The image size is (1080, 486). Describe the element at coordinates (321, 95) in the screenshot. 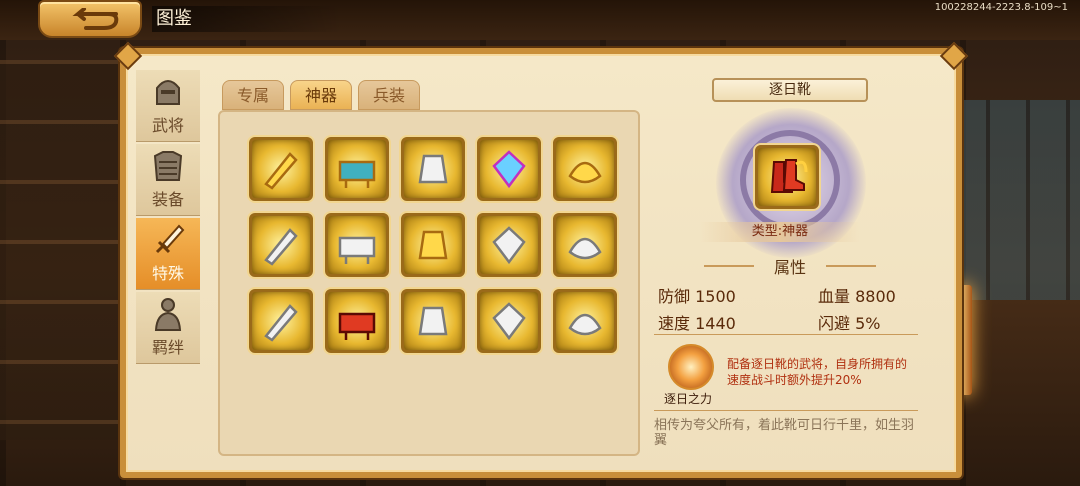

I see `tab-artifacts: 神器` at that location.